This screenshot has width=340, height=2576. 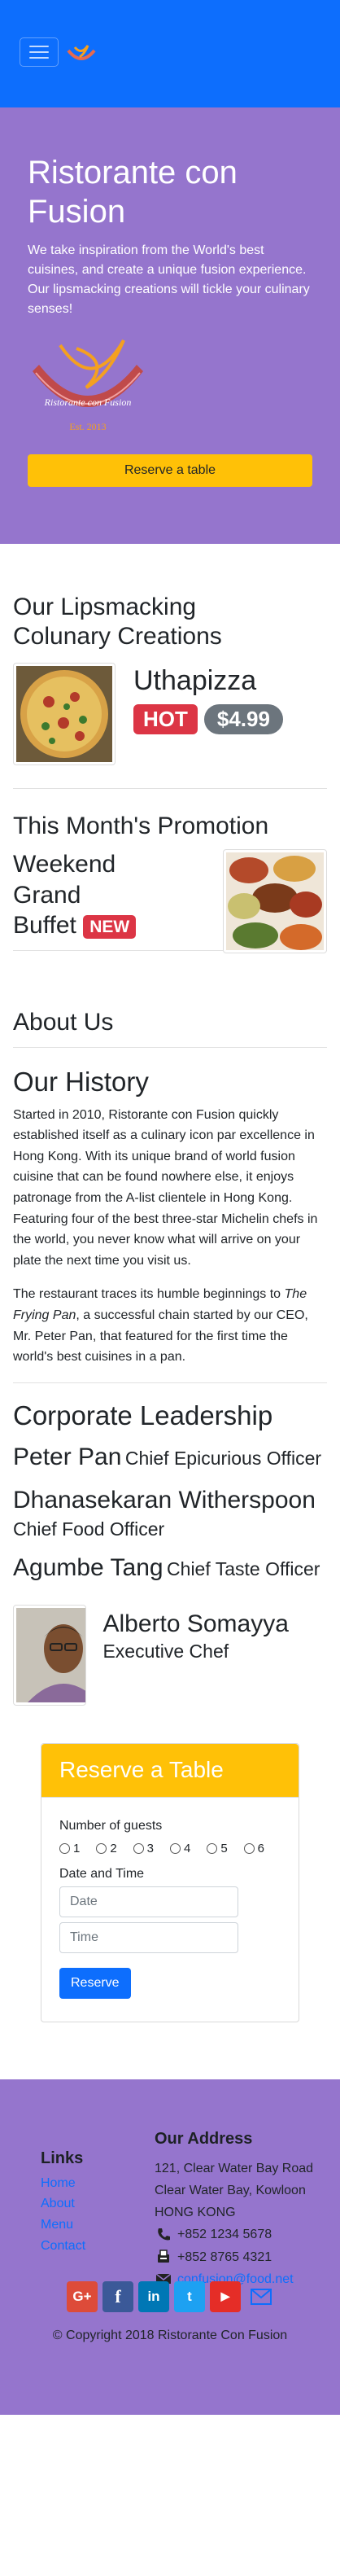 What do you see at coordinates (275, 901) in the screenshot?
I see `promotion-image` at bounding box center [275, 901].